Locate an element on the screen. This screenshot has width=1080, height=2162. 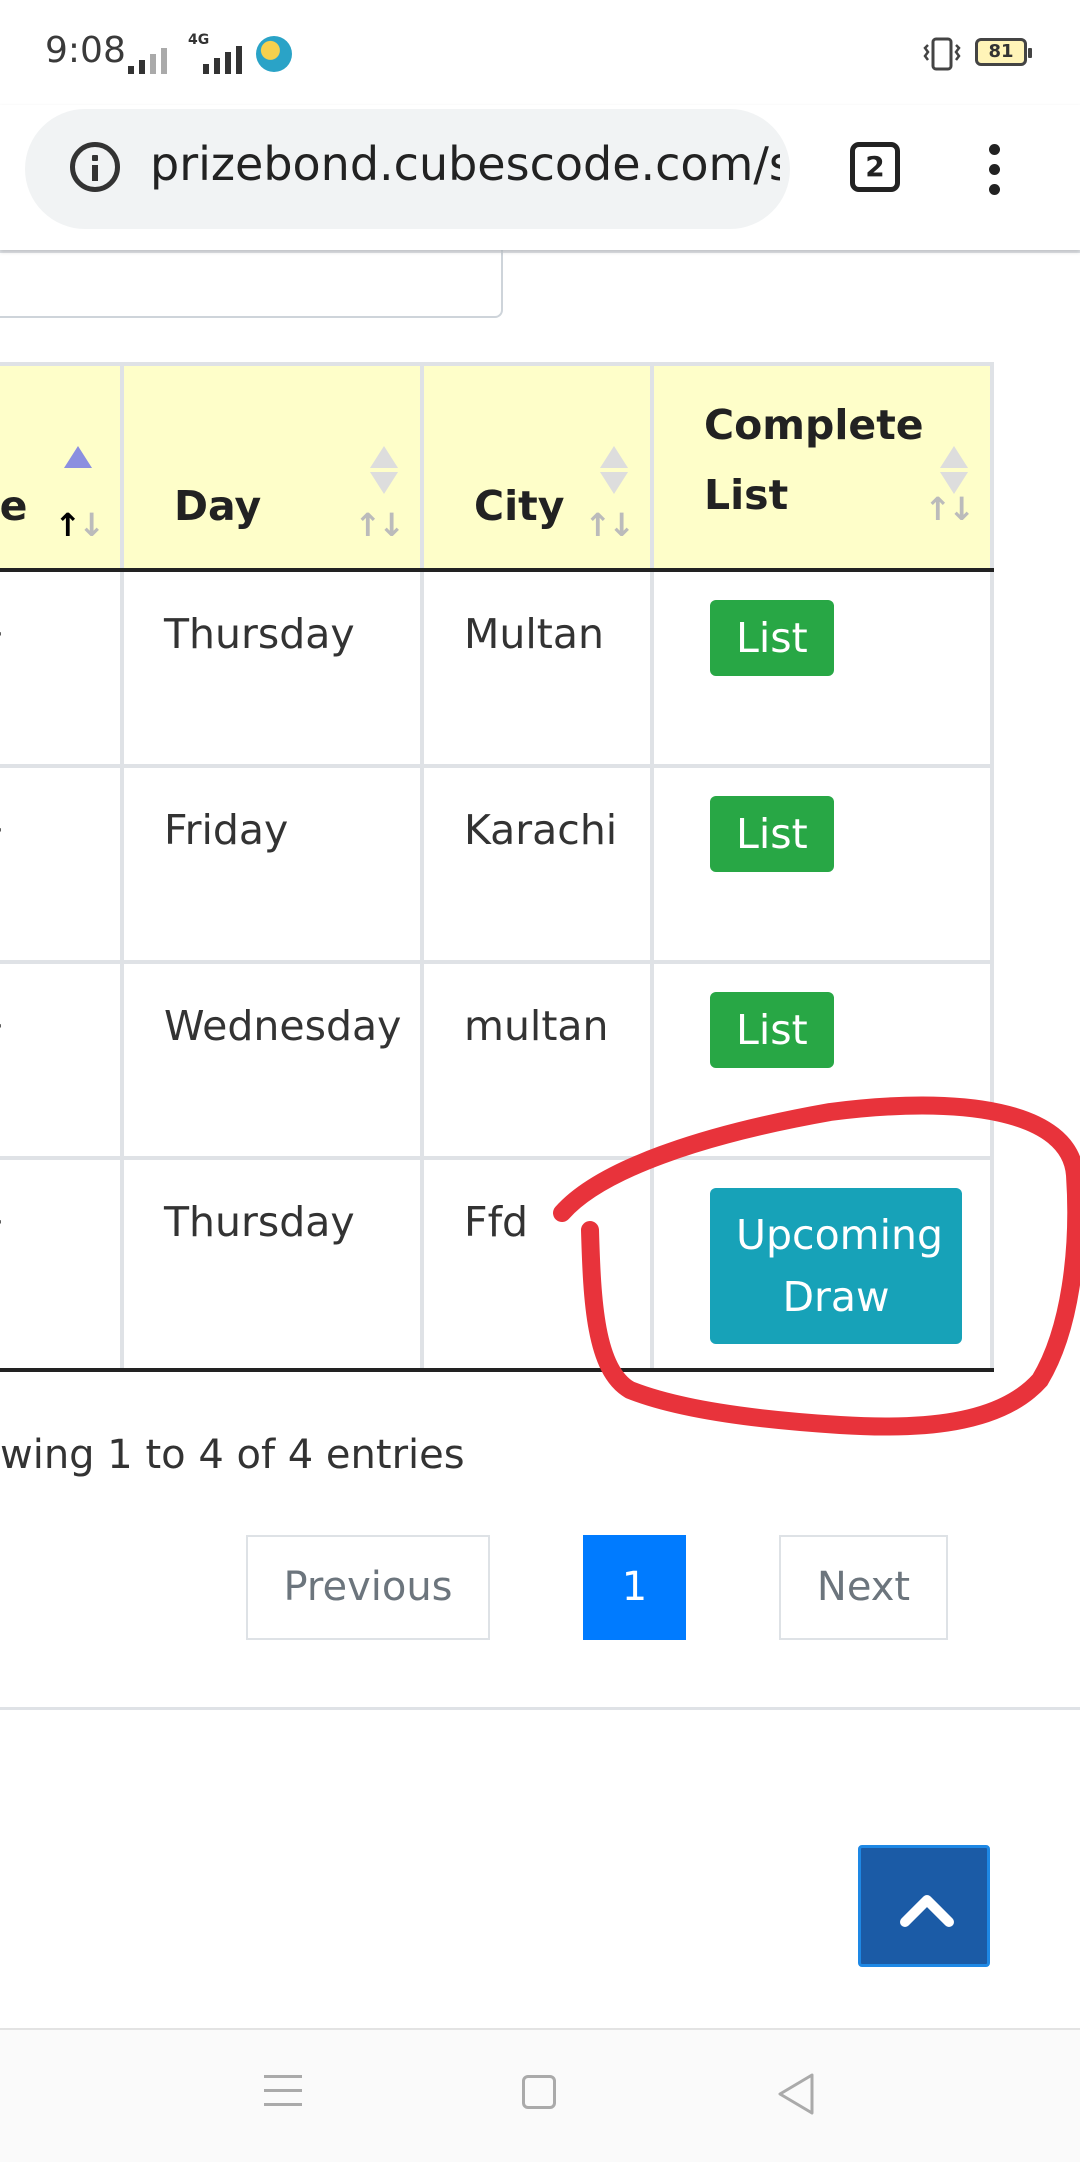
header-date: te ↑↓ is located at coordinates (62, 467).